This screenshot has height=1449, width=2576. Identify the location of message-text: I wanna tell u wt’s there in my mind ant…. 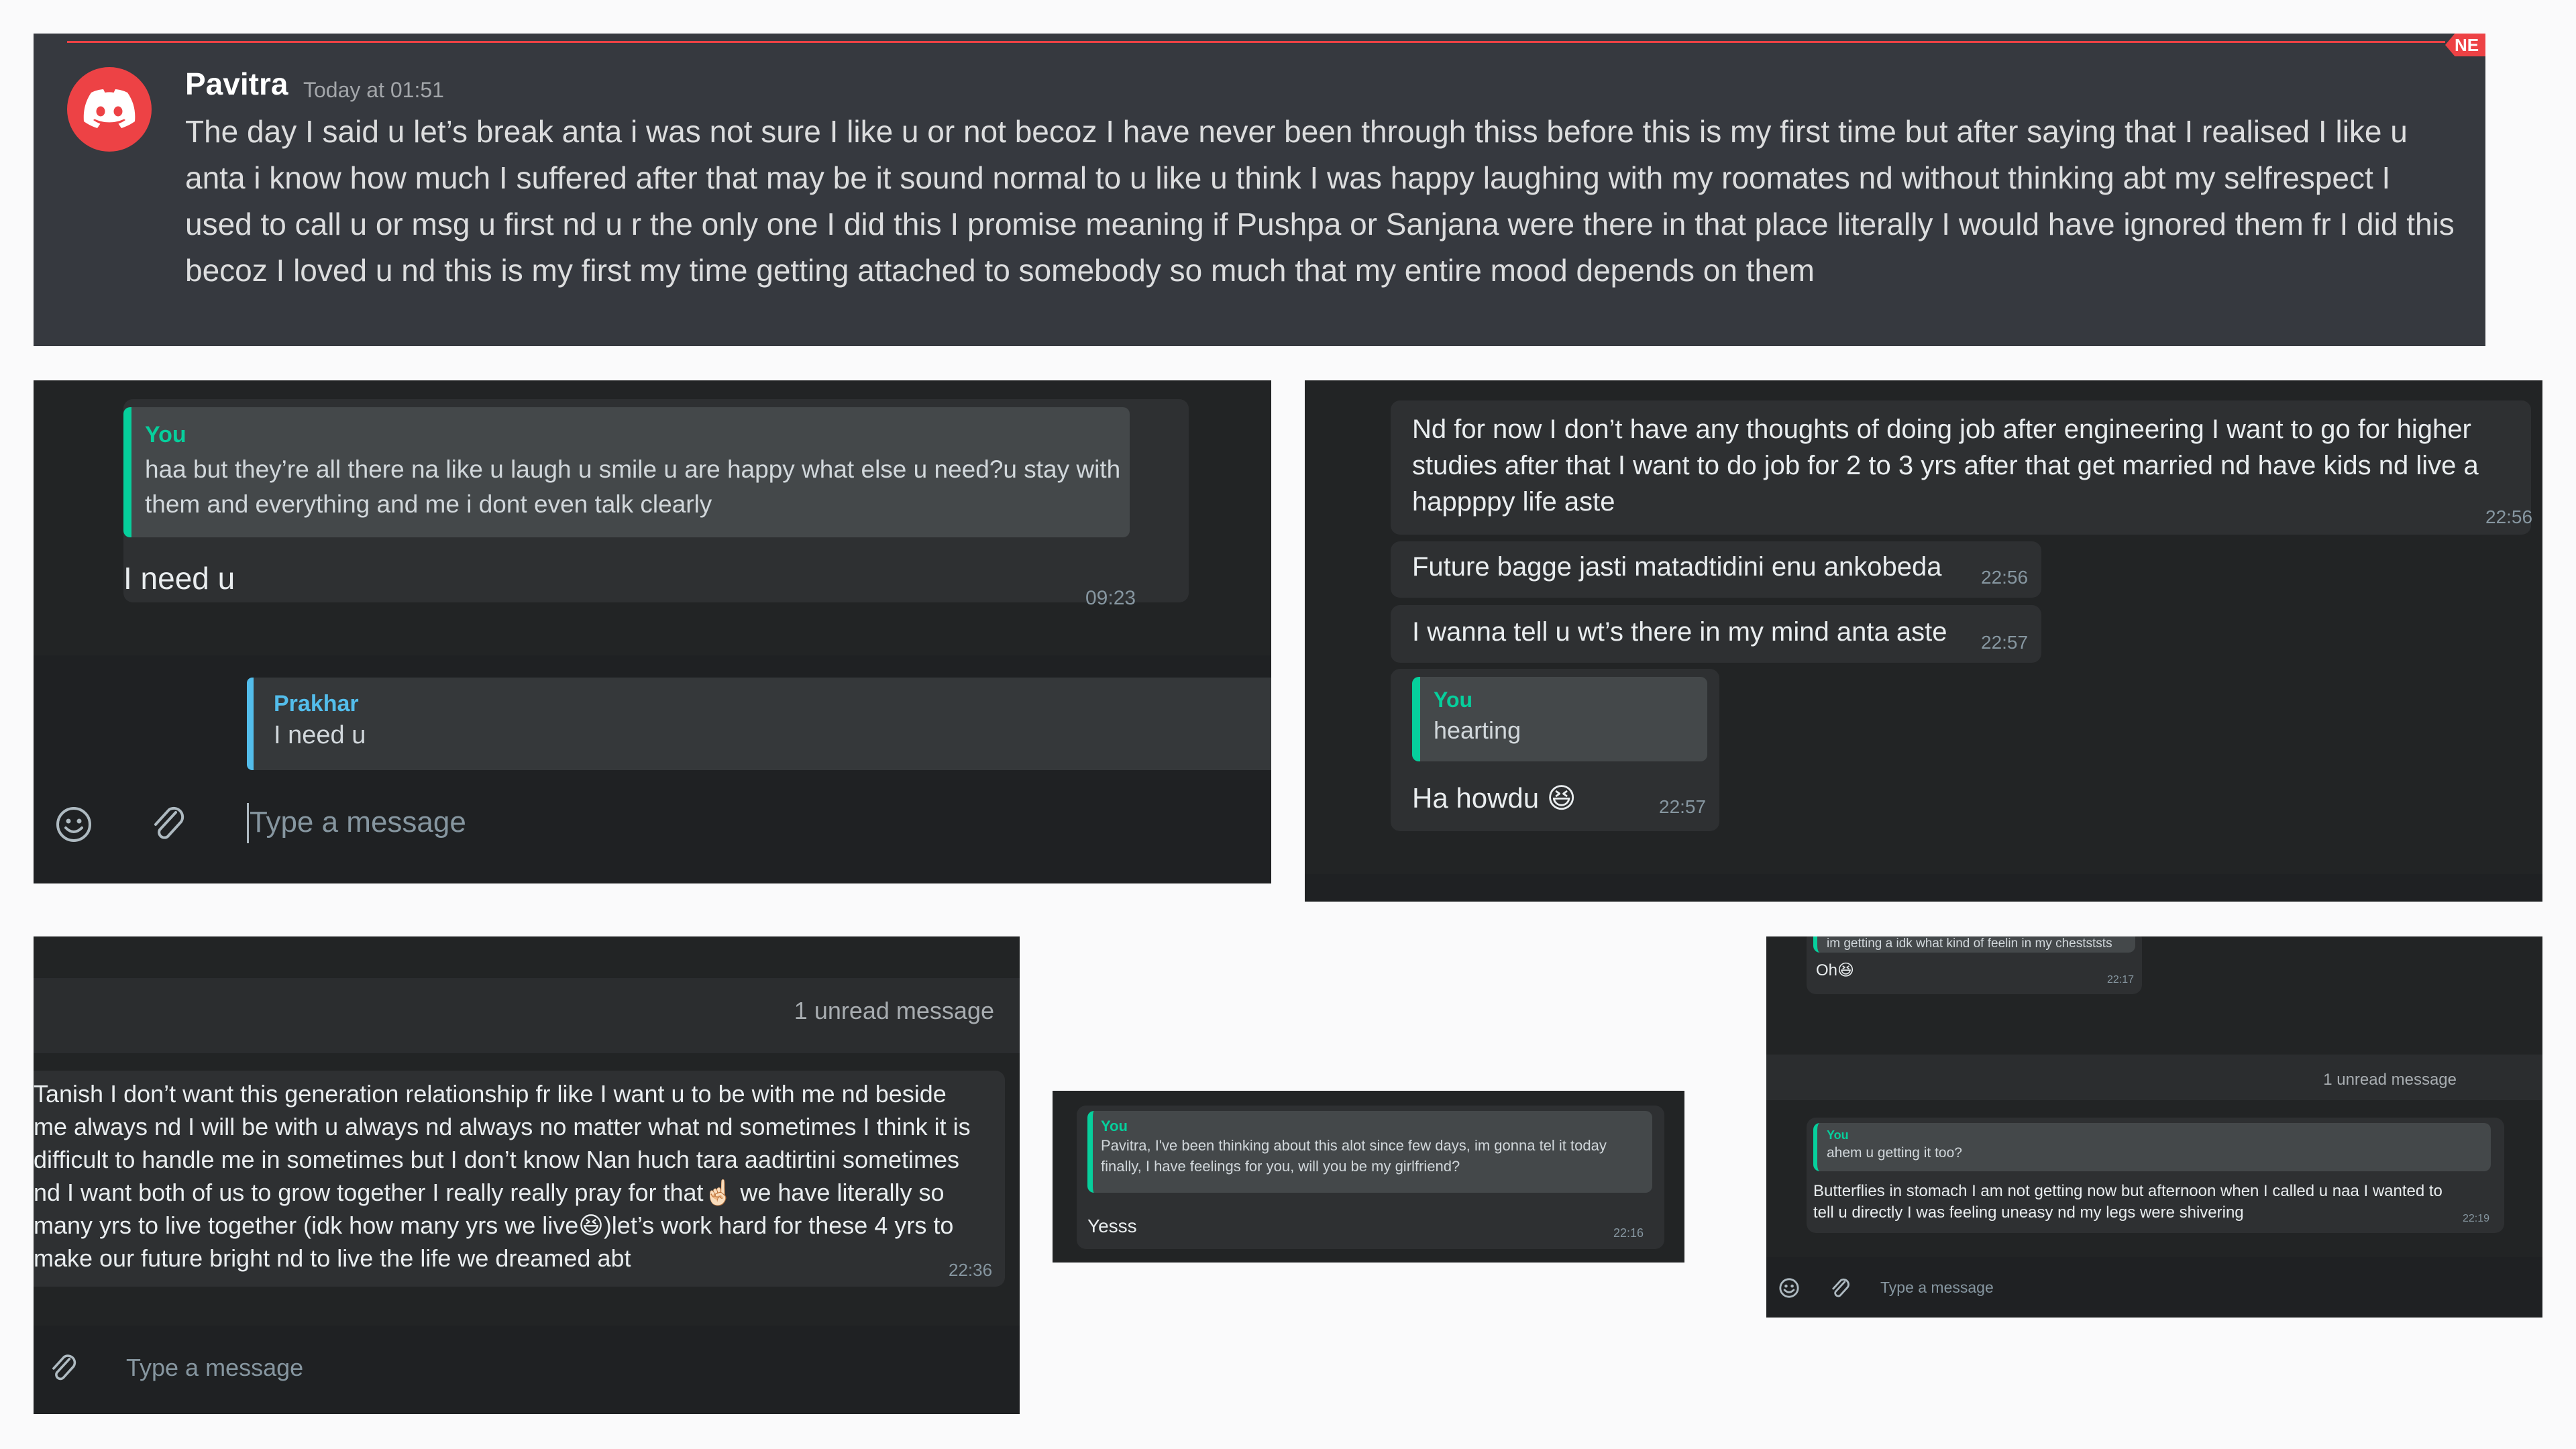
(1679, 632).